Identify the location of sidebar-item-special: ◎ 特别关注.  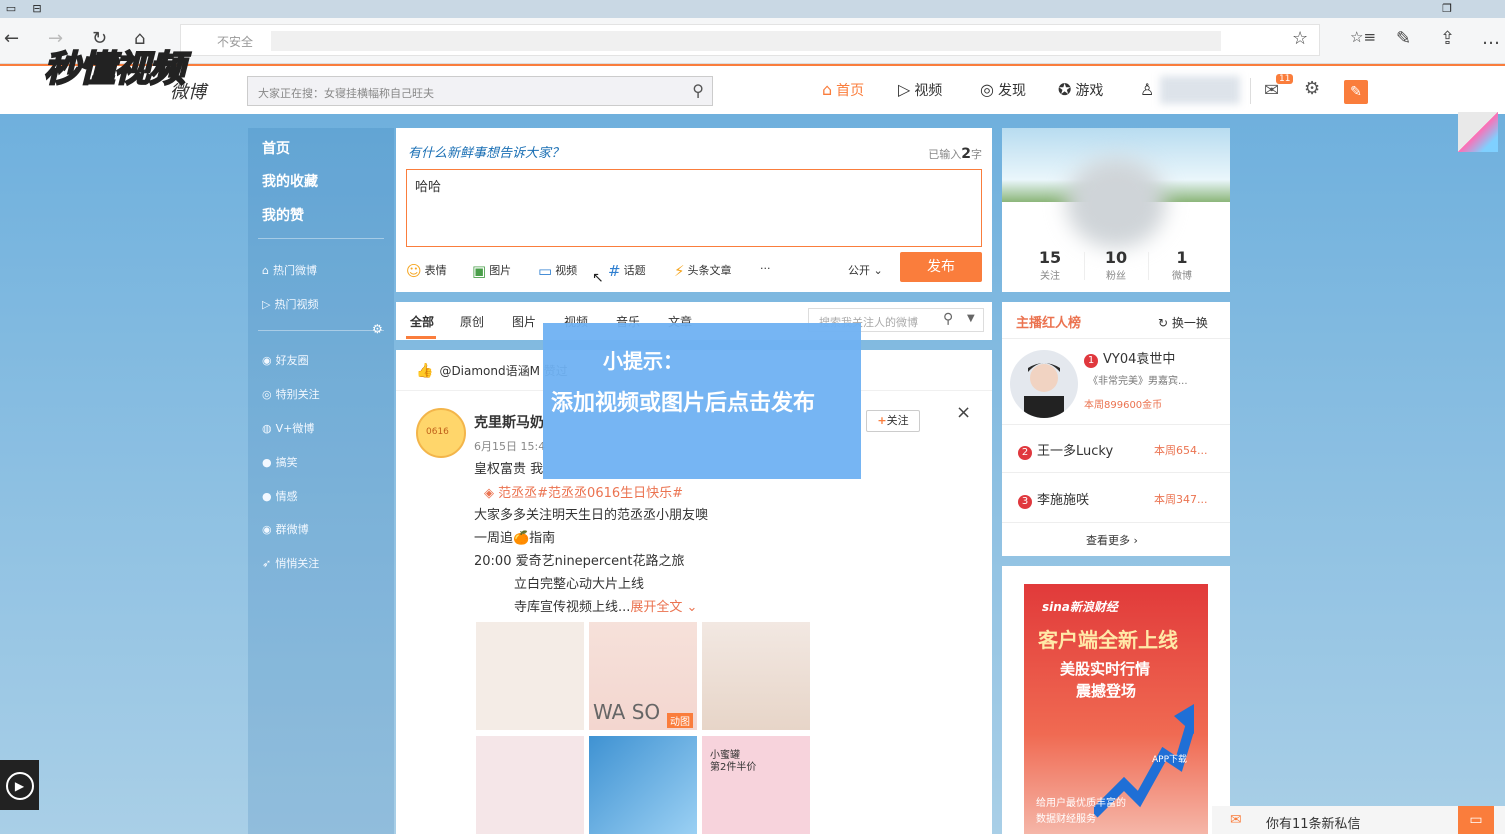
(291, 394).